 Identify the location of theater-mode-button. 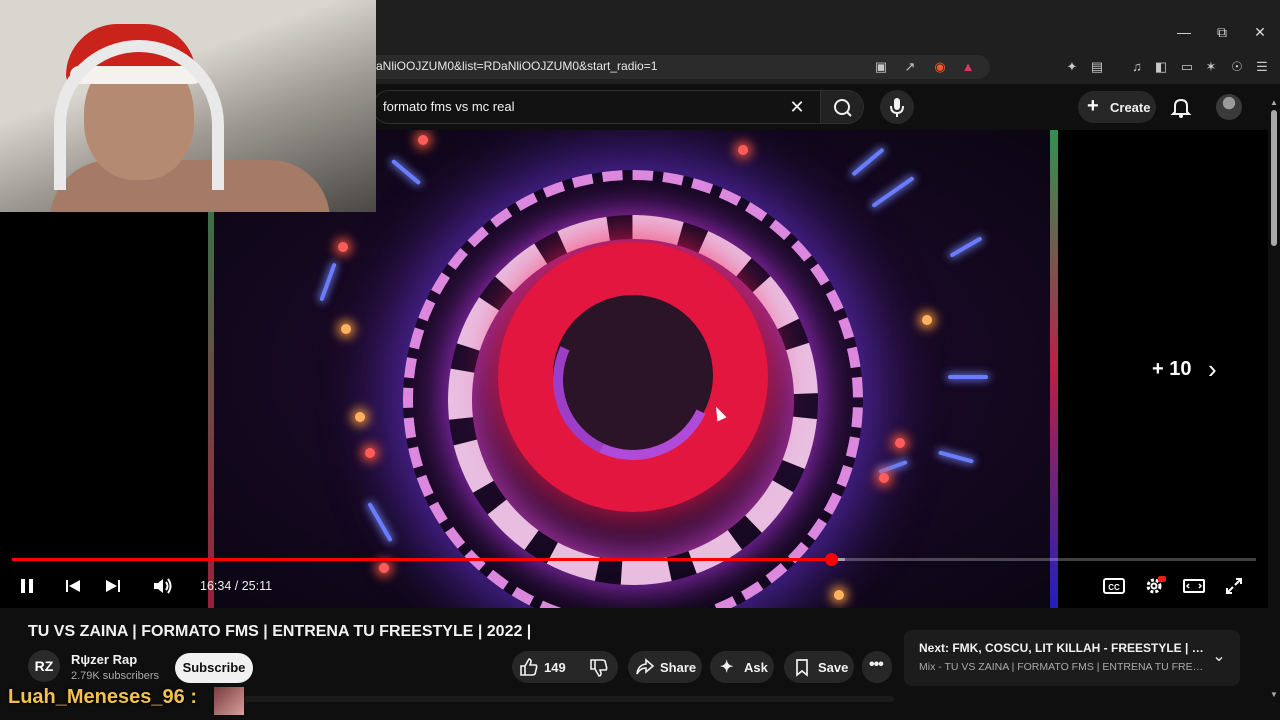
(1194, 586).